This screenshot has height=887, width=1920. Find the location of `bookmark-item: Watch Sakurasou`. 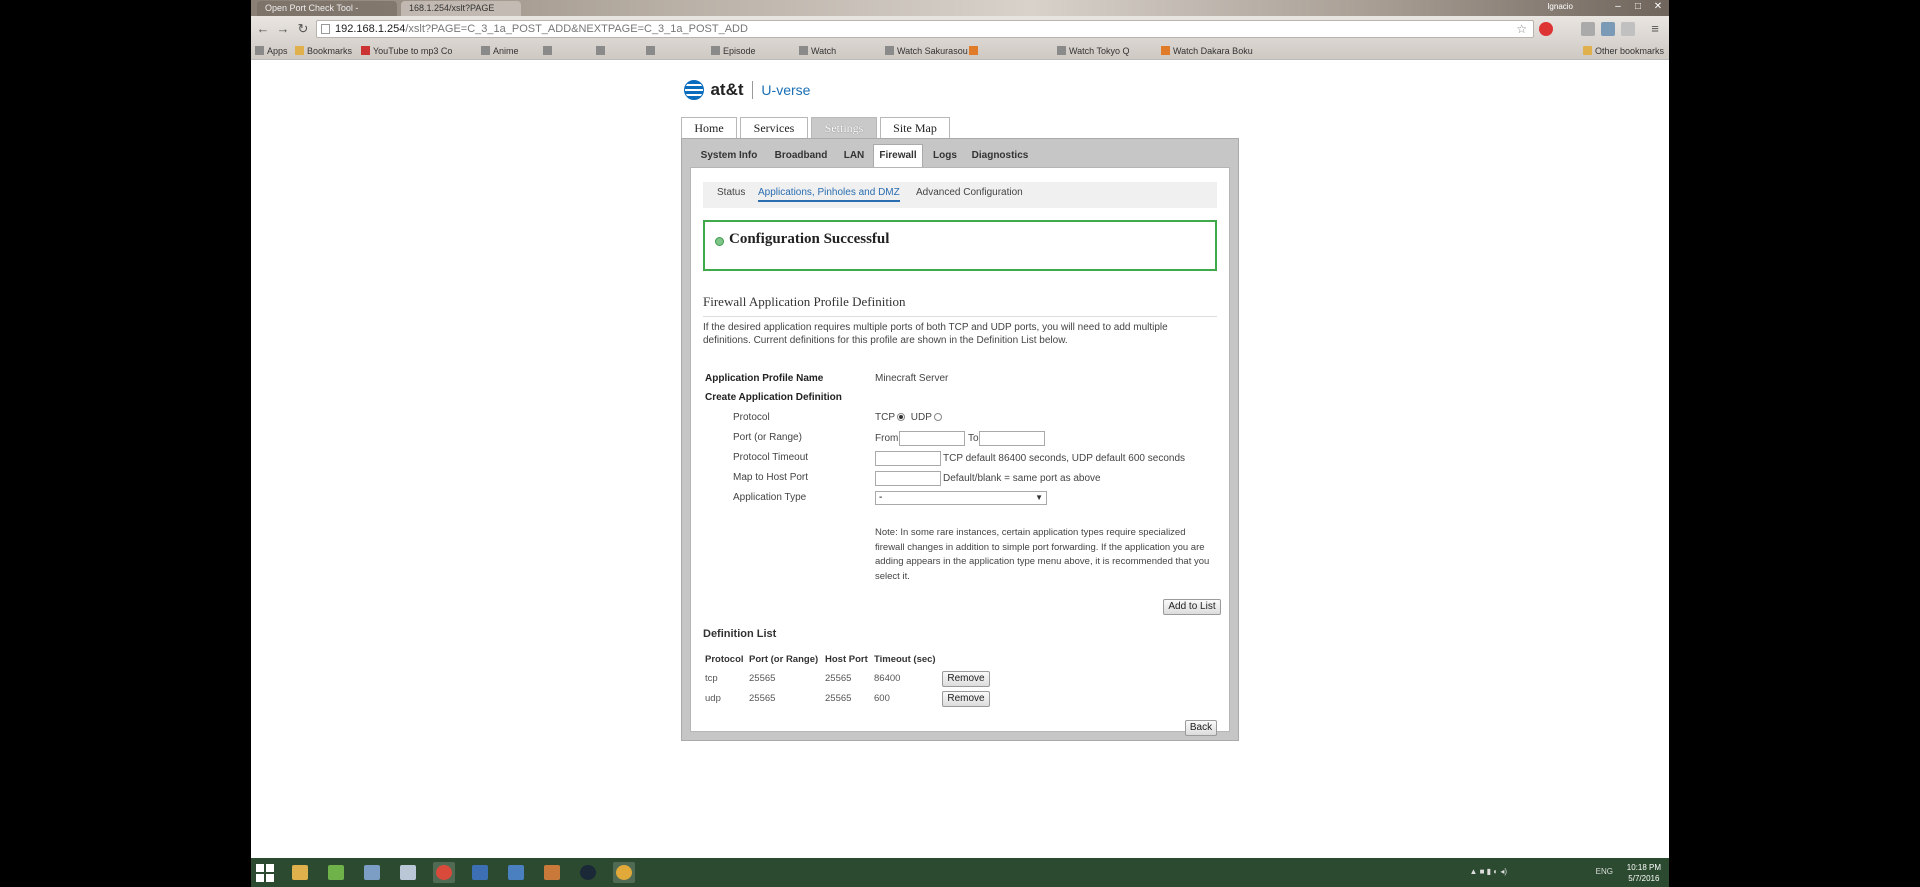

bookmark-item: Watch Sakurasou is located at coordinates (926, 50).